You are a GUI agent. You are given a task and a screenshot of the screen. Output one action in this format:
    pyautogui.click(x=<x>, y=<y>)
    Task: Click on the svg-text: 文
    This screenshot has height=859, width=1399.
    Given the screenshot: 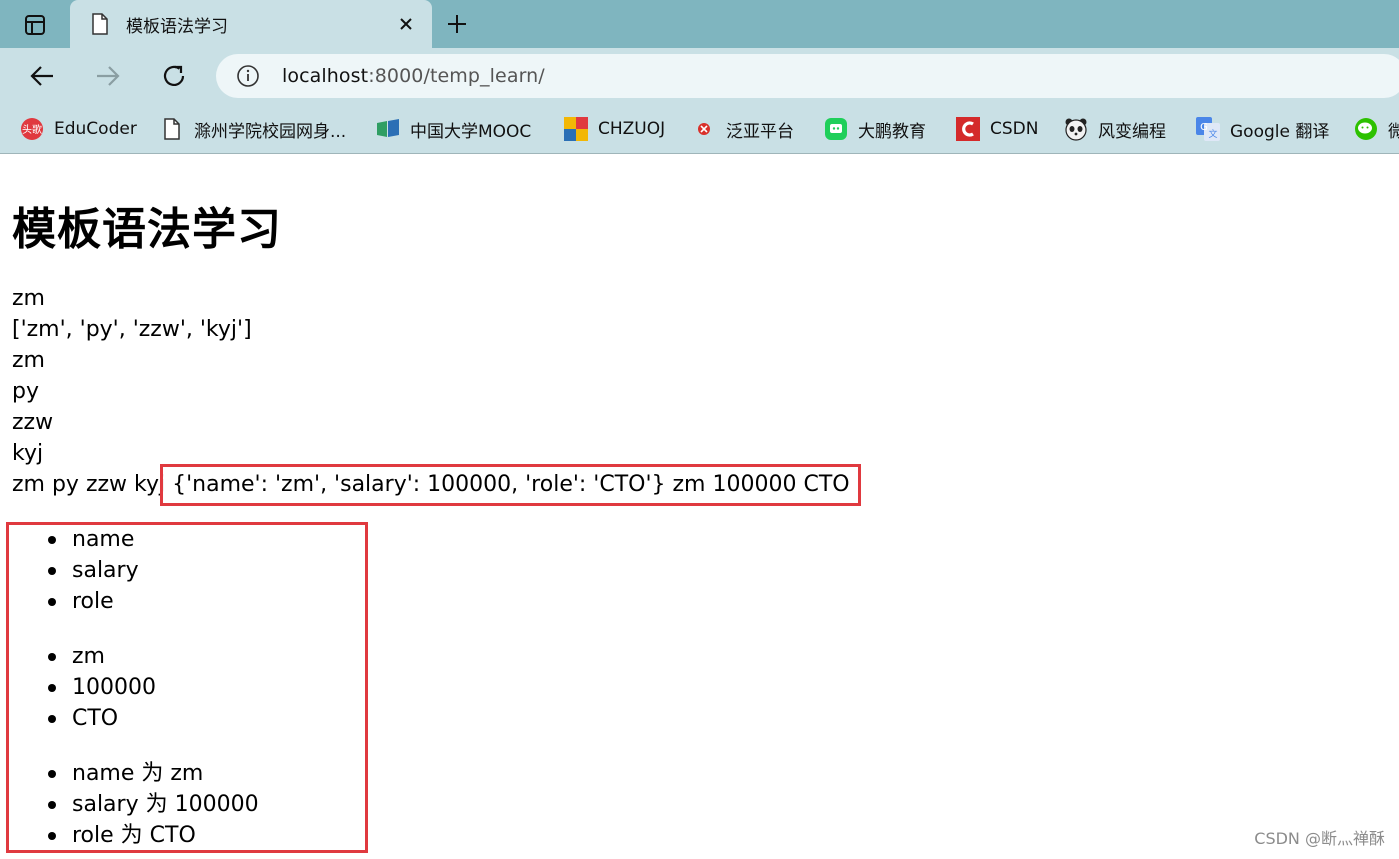 What is the action you would take?
    pyautogui.click(x=1212, y=134)
    